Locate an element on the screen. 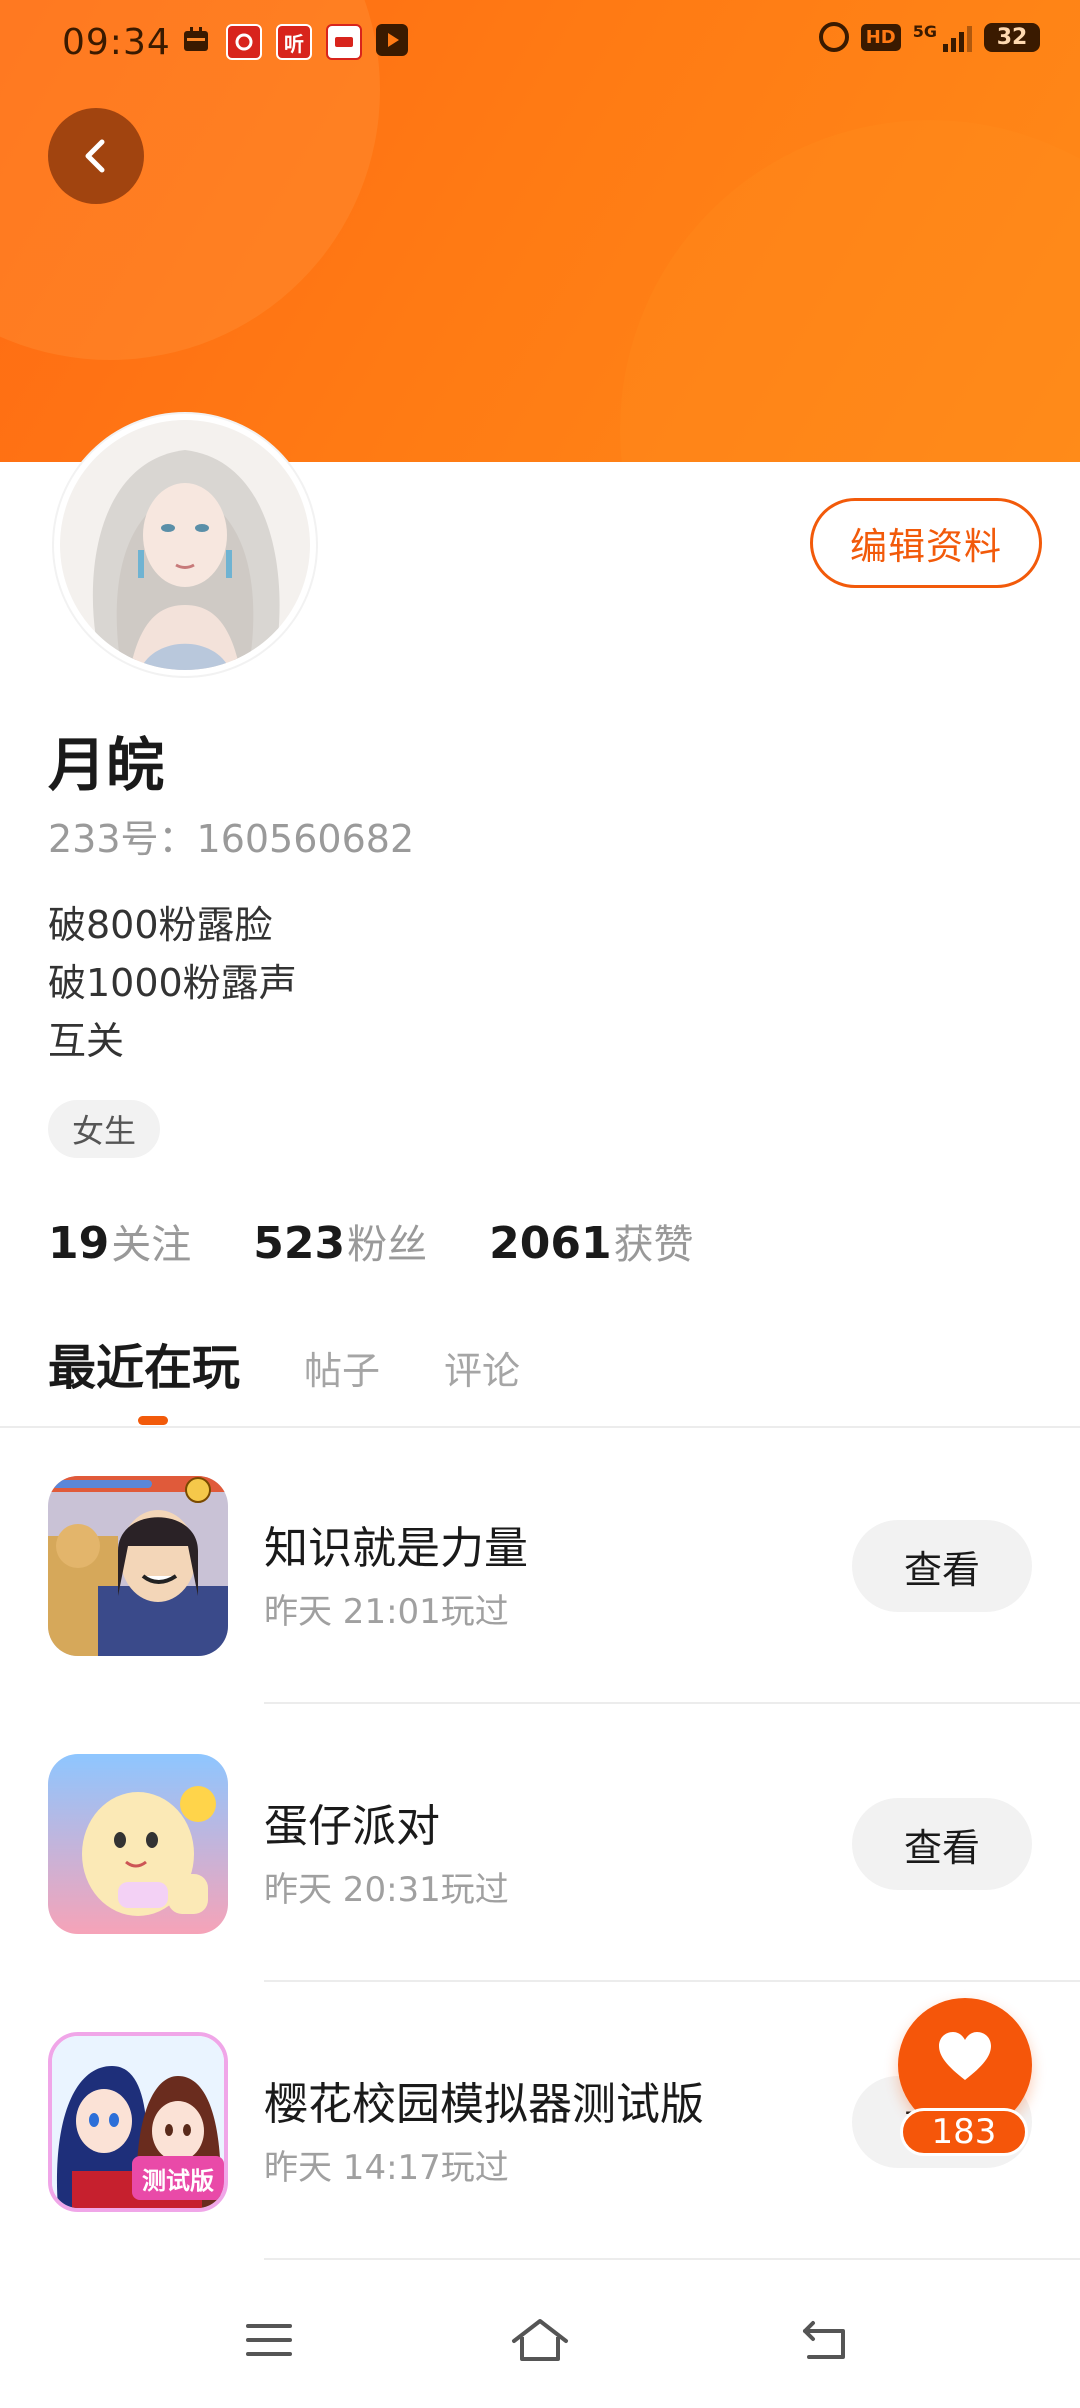 The width and height of the screenshot is (1080, 2408). bio-line: 破1000粉露声 is located at coordinates (172, 983).